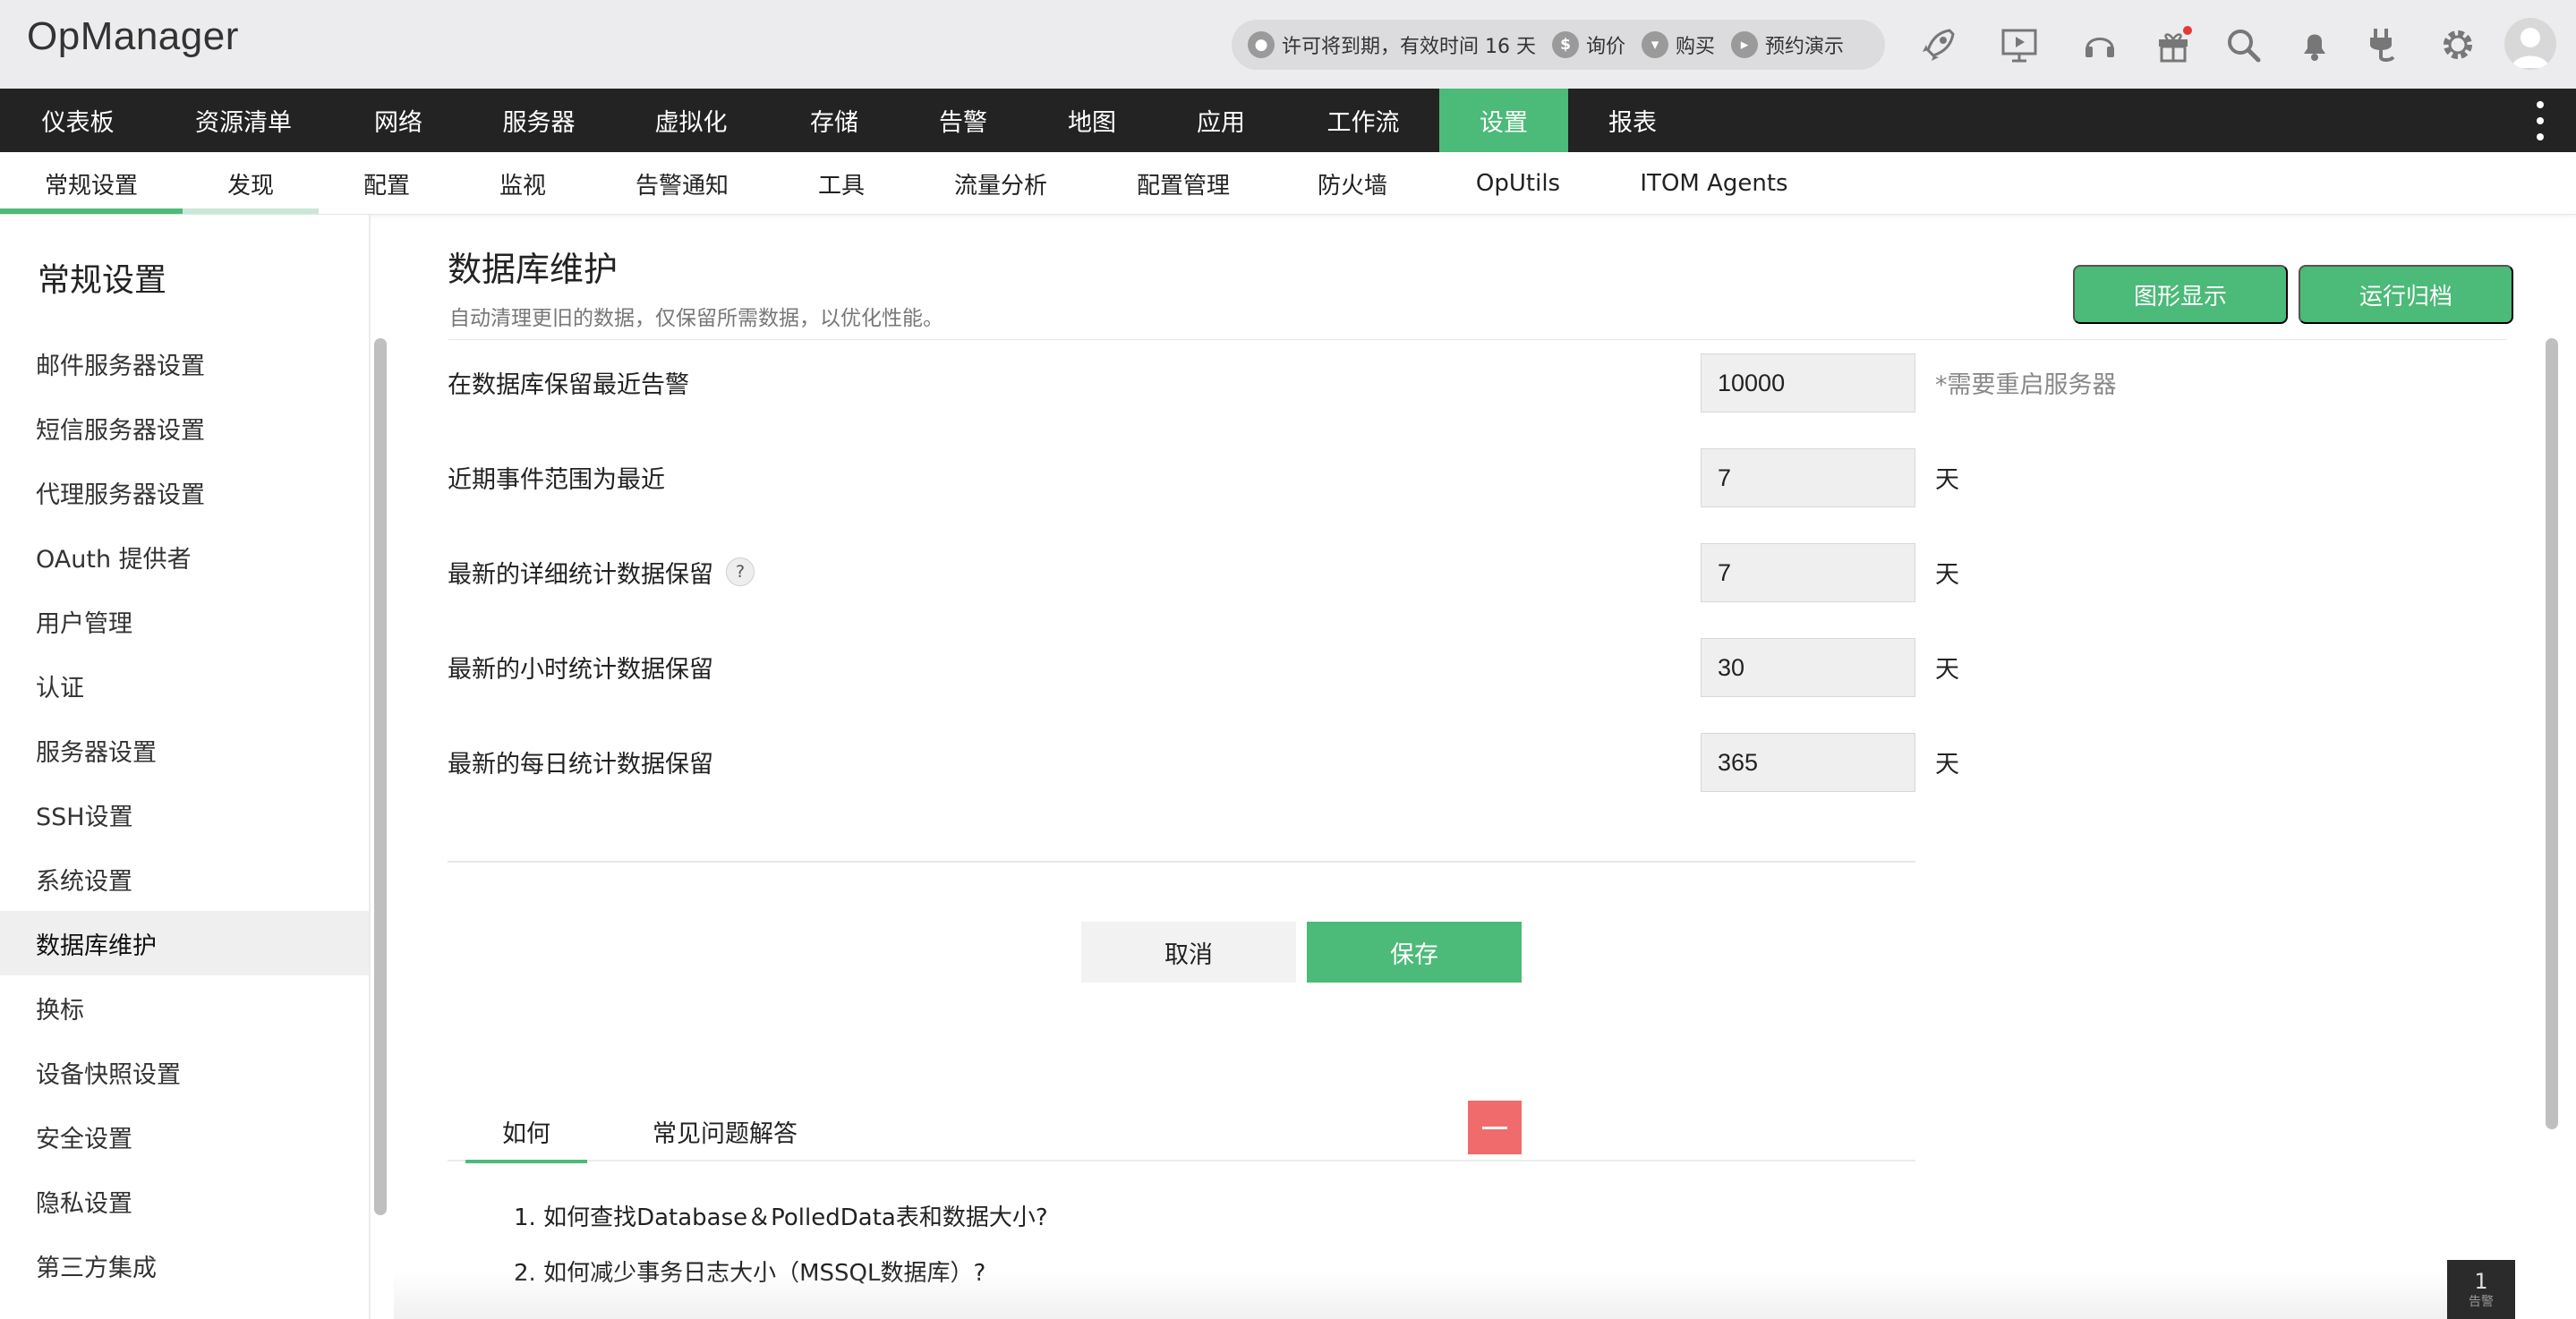 Image resolution: width=2576 pixels, height=1319 pixels. Describe the element at coordinates (963, 120) in the screenshot. I see `nav-alarms: 告警` at that location.